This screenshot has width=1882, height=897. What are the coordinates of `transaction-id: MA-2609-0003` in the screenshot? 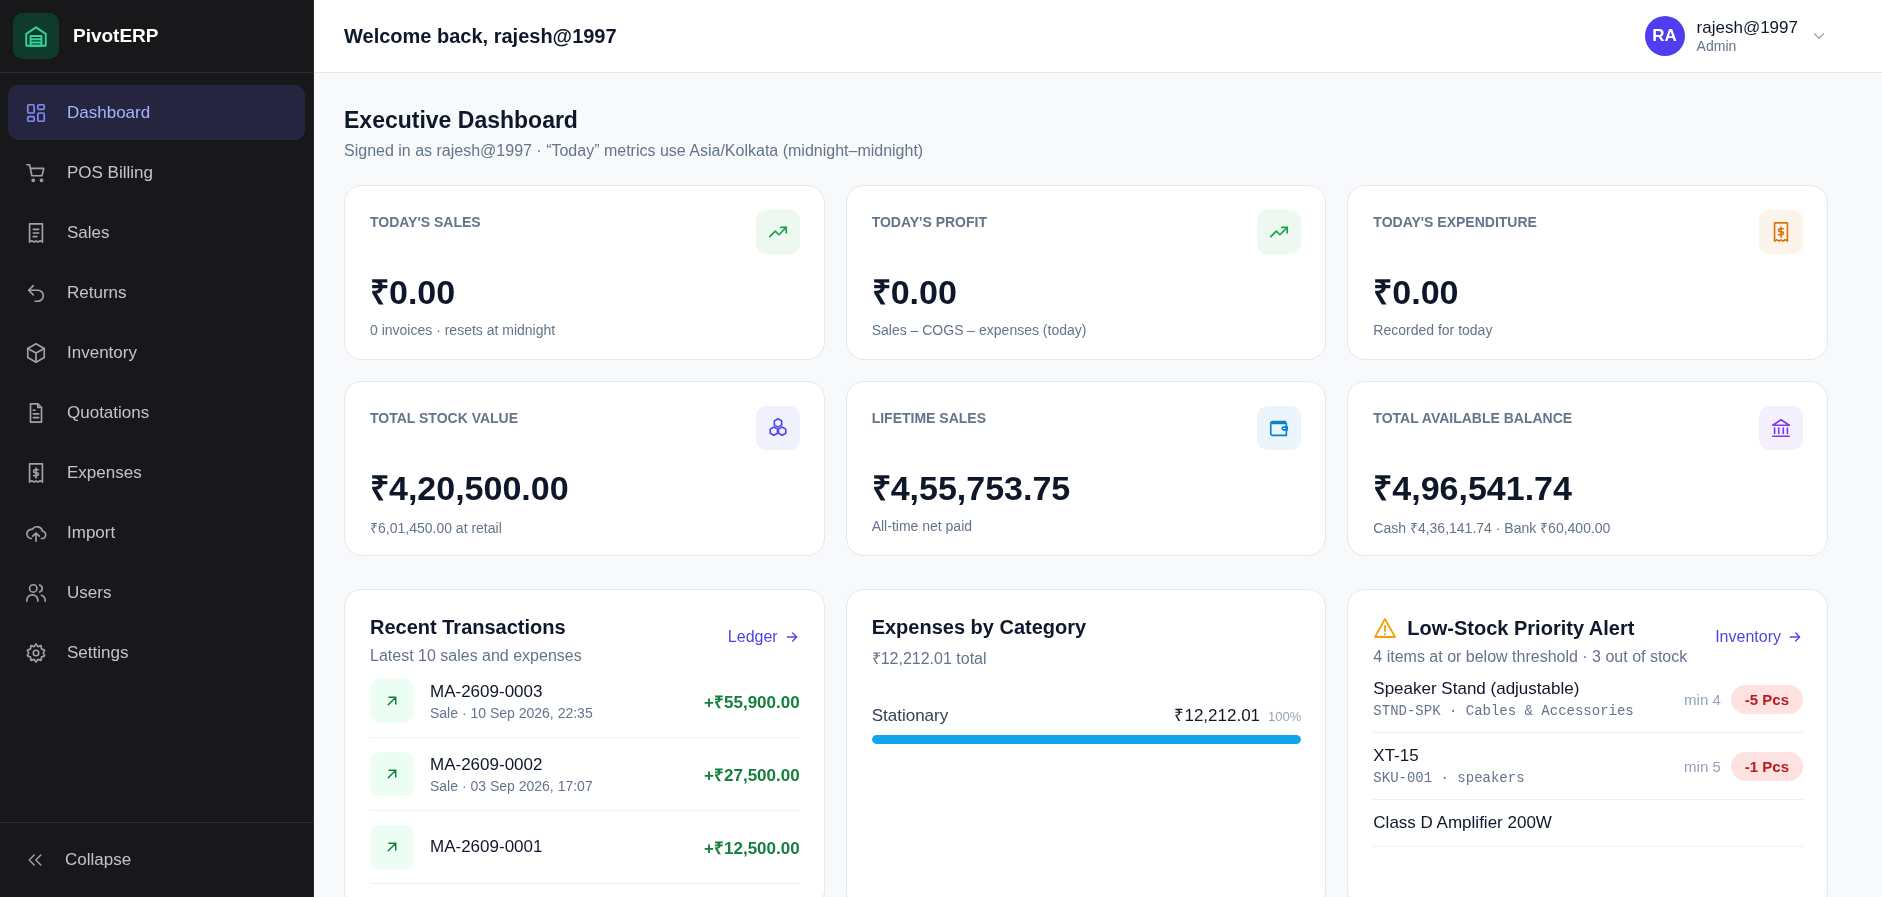 It's located at (487, 691).